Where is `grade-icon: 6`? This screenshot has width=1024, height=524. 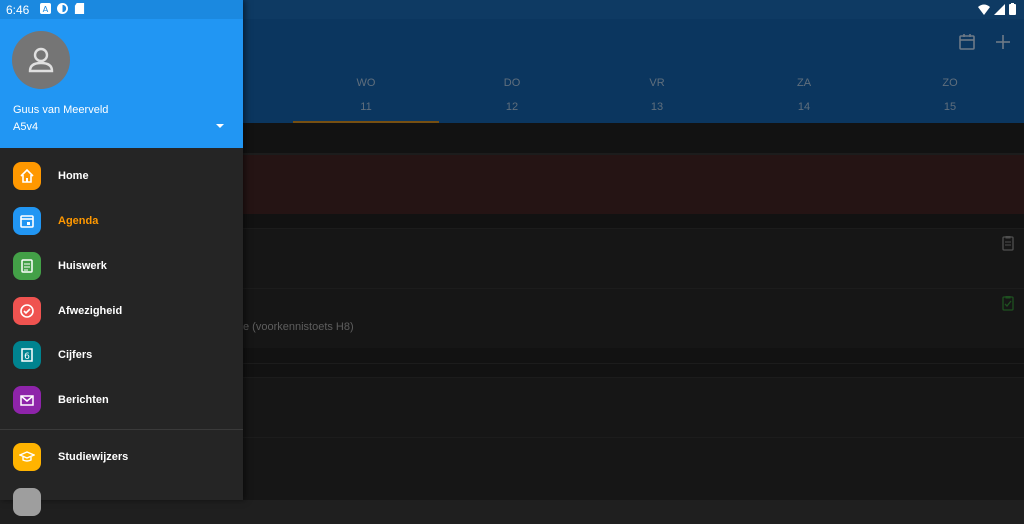
grade-icon: 6 is located at coordinates (27, 355).